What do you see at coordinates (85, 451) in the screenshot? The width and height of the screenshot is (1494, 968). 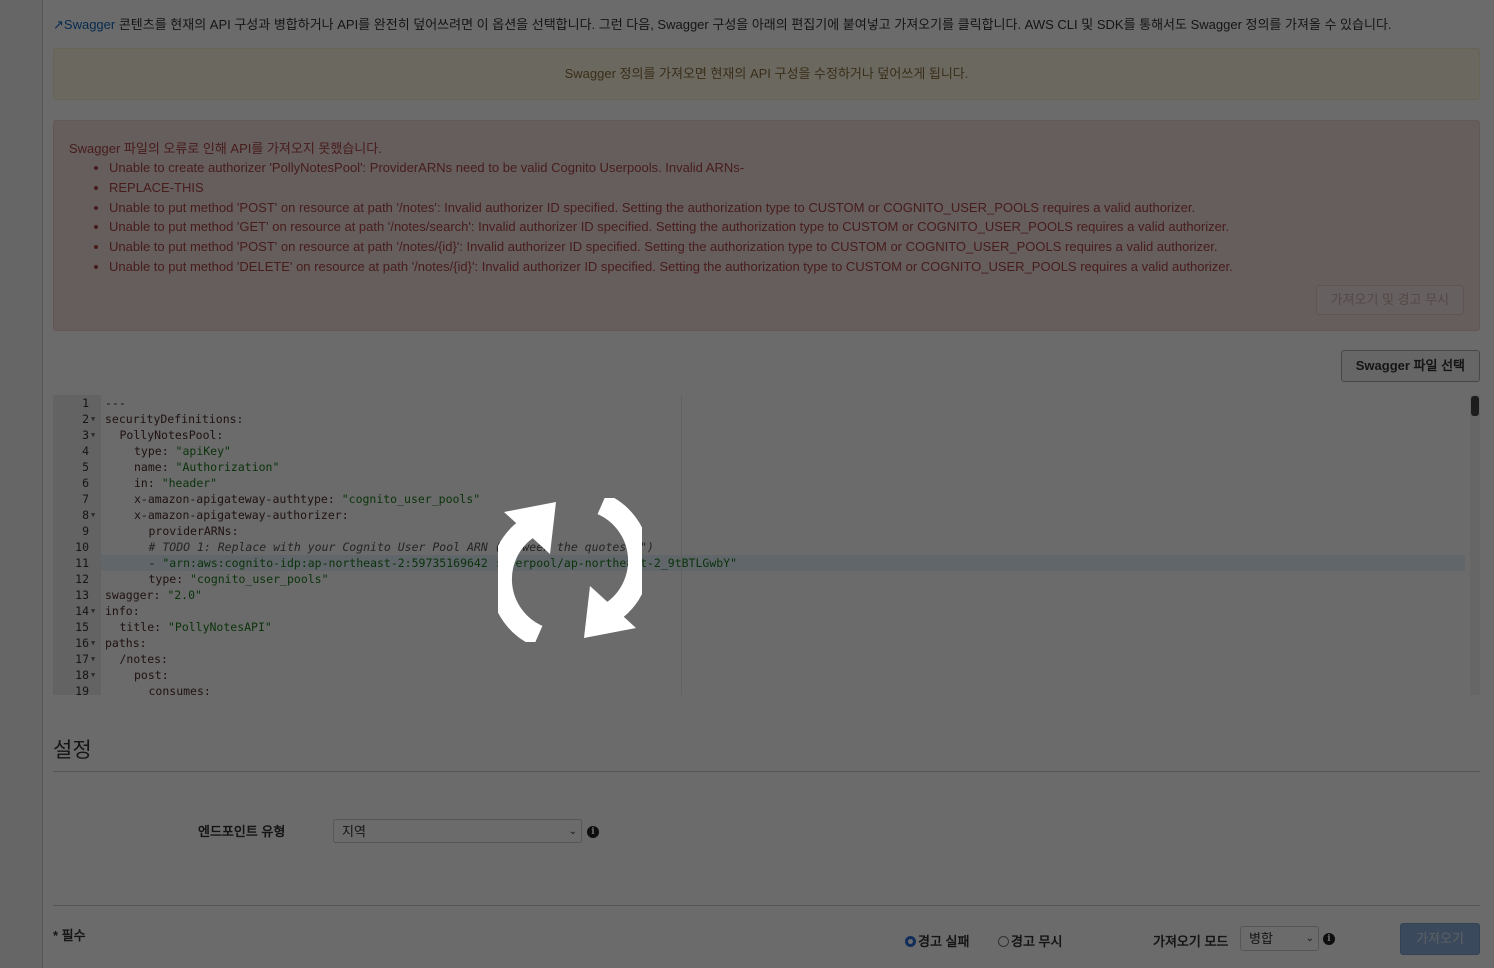 I see `line-number: 4` at bounding box center [85, 451].